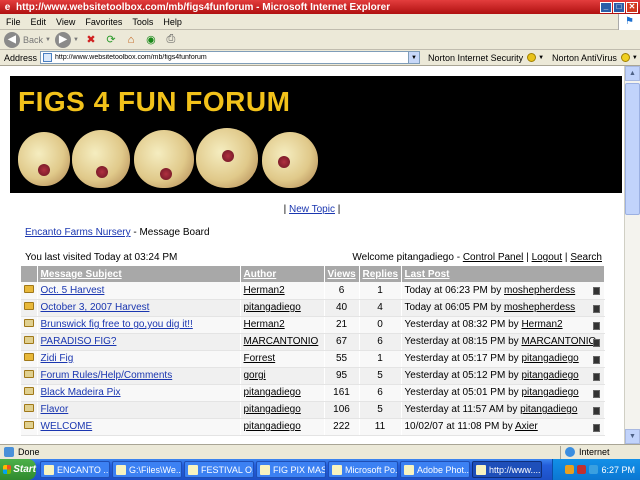 Image resolution: width=640 pixels, height=480 pixels. What do you see at coordinates (547, 257) in the screenshot?
I see `logout-link: Logout` at bounding box center [547, 257].